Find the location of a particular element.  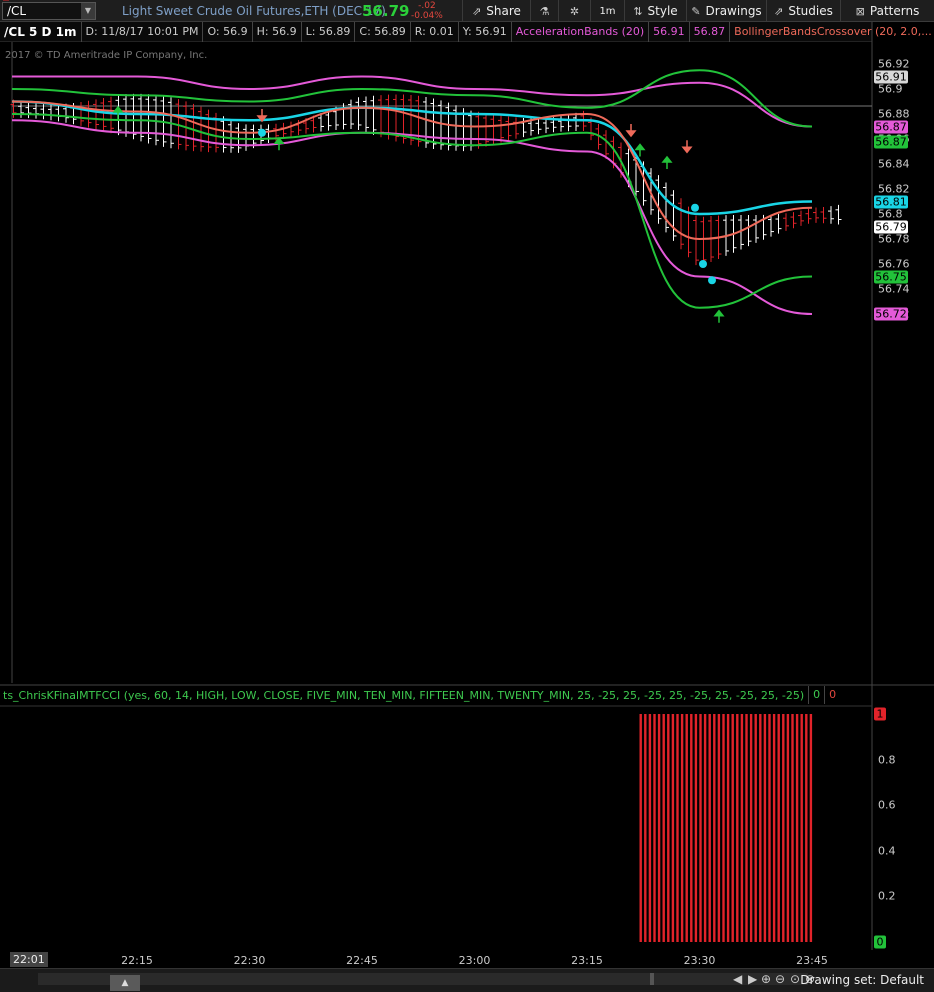

zoom-in-icon: ⊕ is located at coordinates (766, 979).